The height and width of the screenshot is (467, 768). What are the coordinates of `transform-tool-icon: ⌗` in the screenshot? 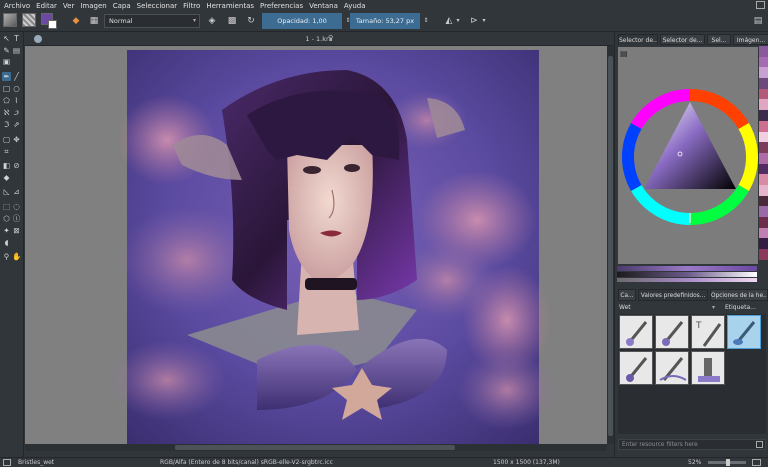 It's located at (6, 151).